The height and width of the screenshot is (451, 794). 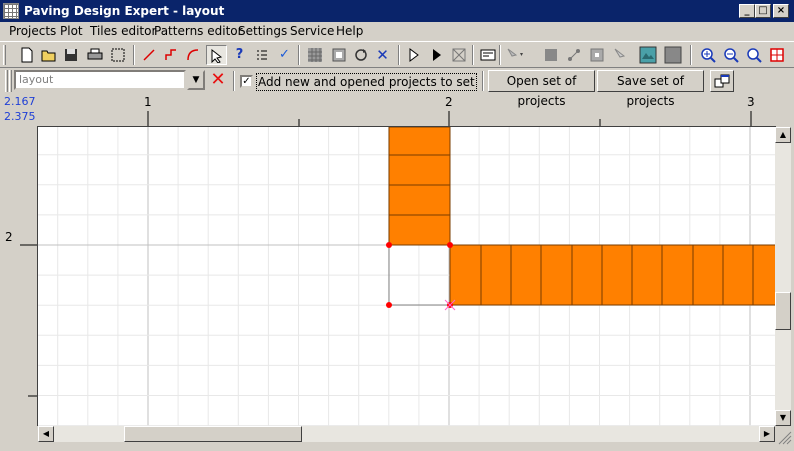 I want to click on horizontal-ruler: 1 2 3, so click(x=406, y=111).